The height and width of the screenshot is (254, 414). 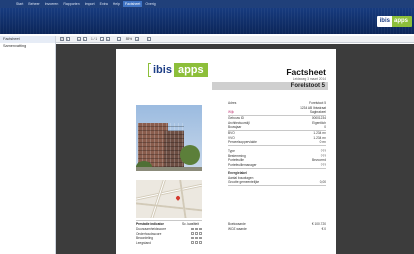 I want to click on document-logo: ibis apps, so click(x=178, y=70).